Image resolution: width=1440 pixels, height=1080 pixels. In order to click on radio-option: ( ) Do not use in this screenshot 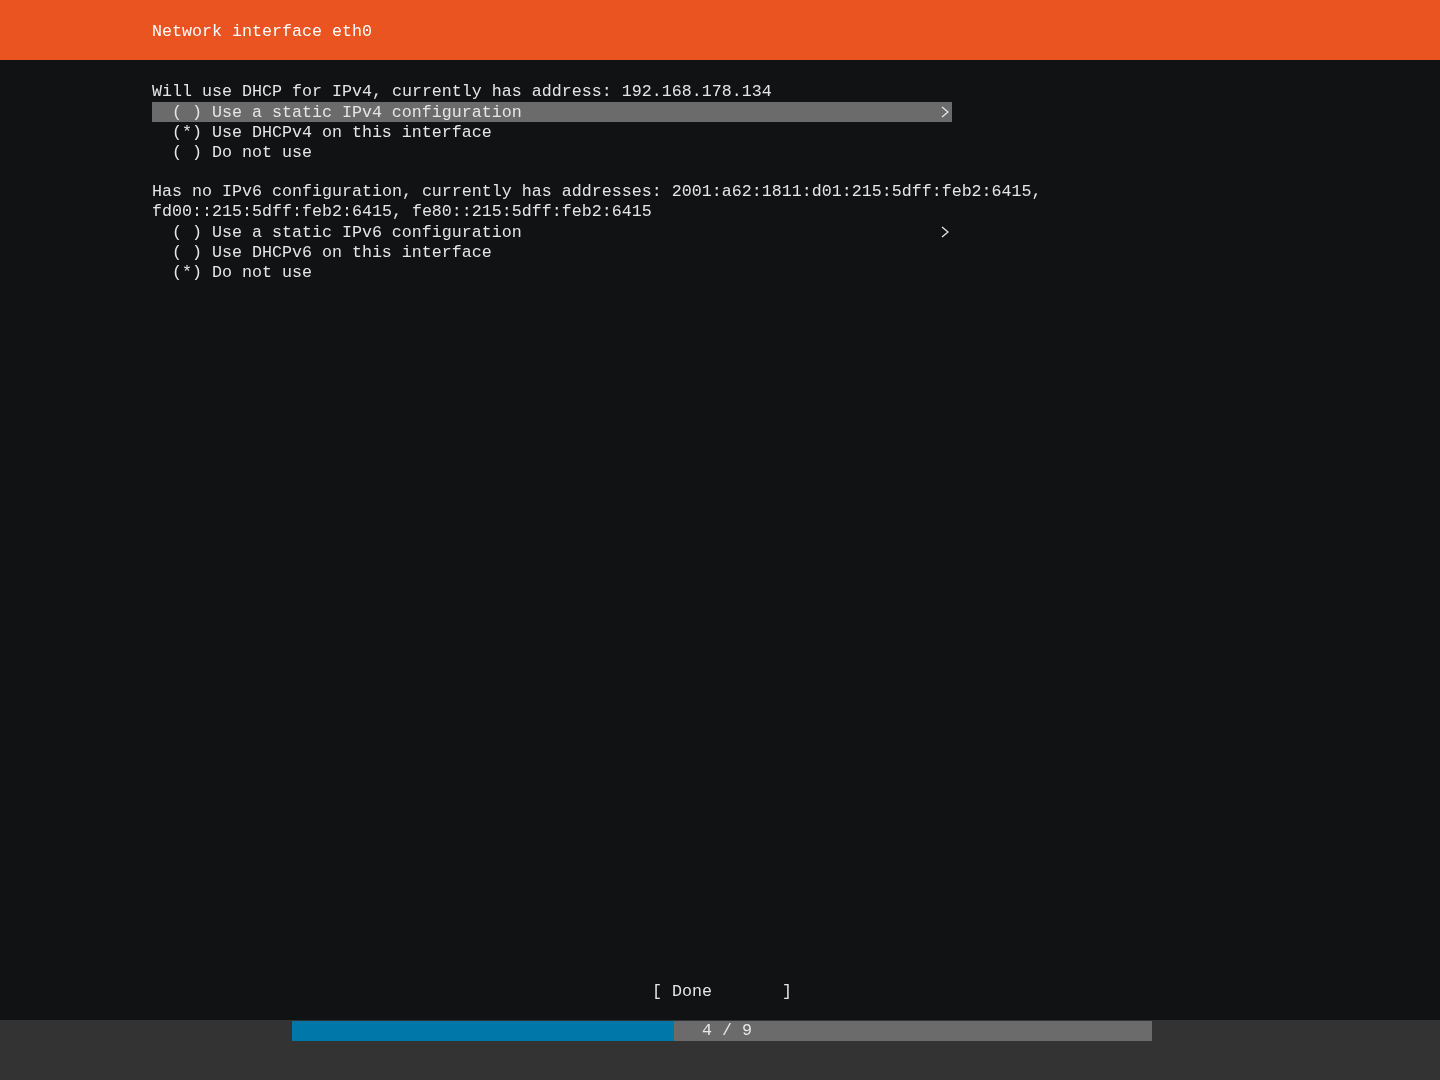, I will do `click(552, 152)`.